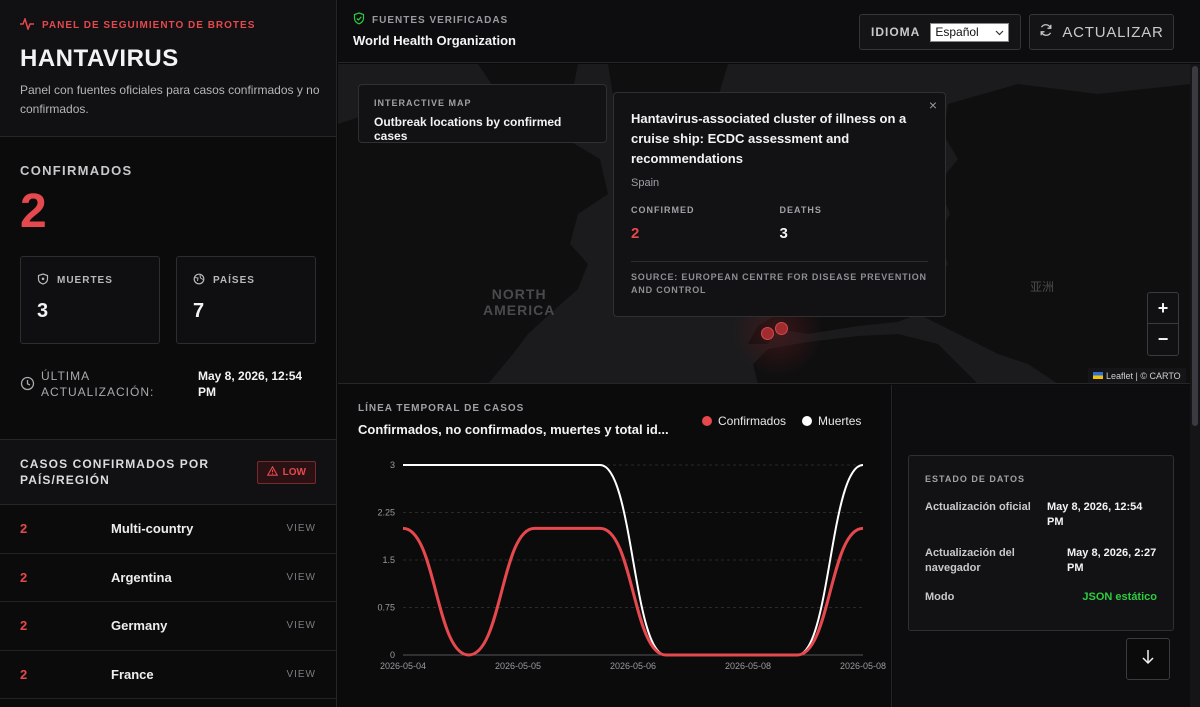 This screenshot has width=1200, height=707. What do you see at coordinates (1095, 514) in the screenshot?
I see `status-official-value: May 8, 2026, 12:54 PM` at bounding box center [1095, 514].